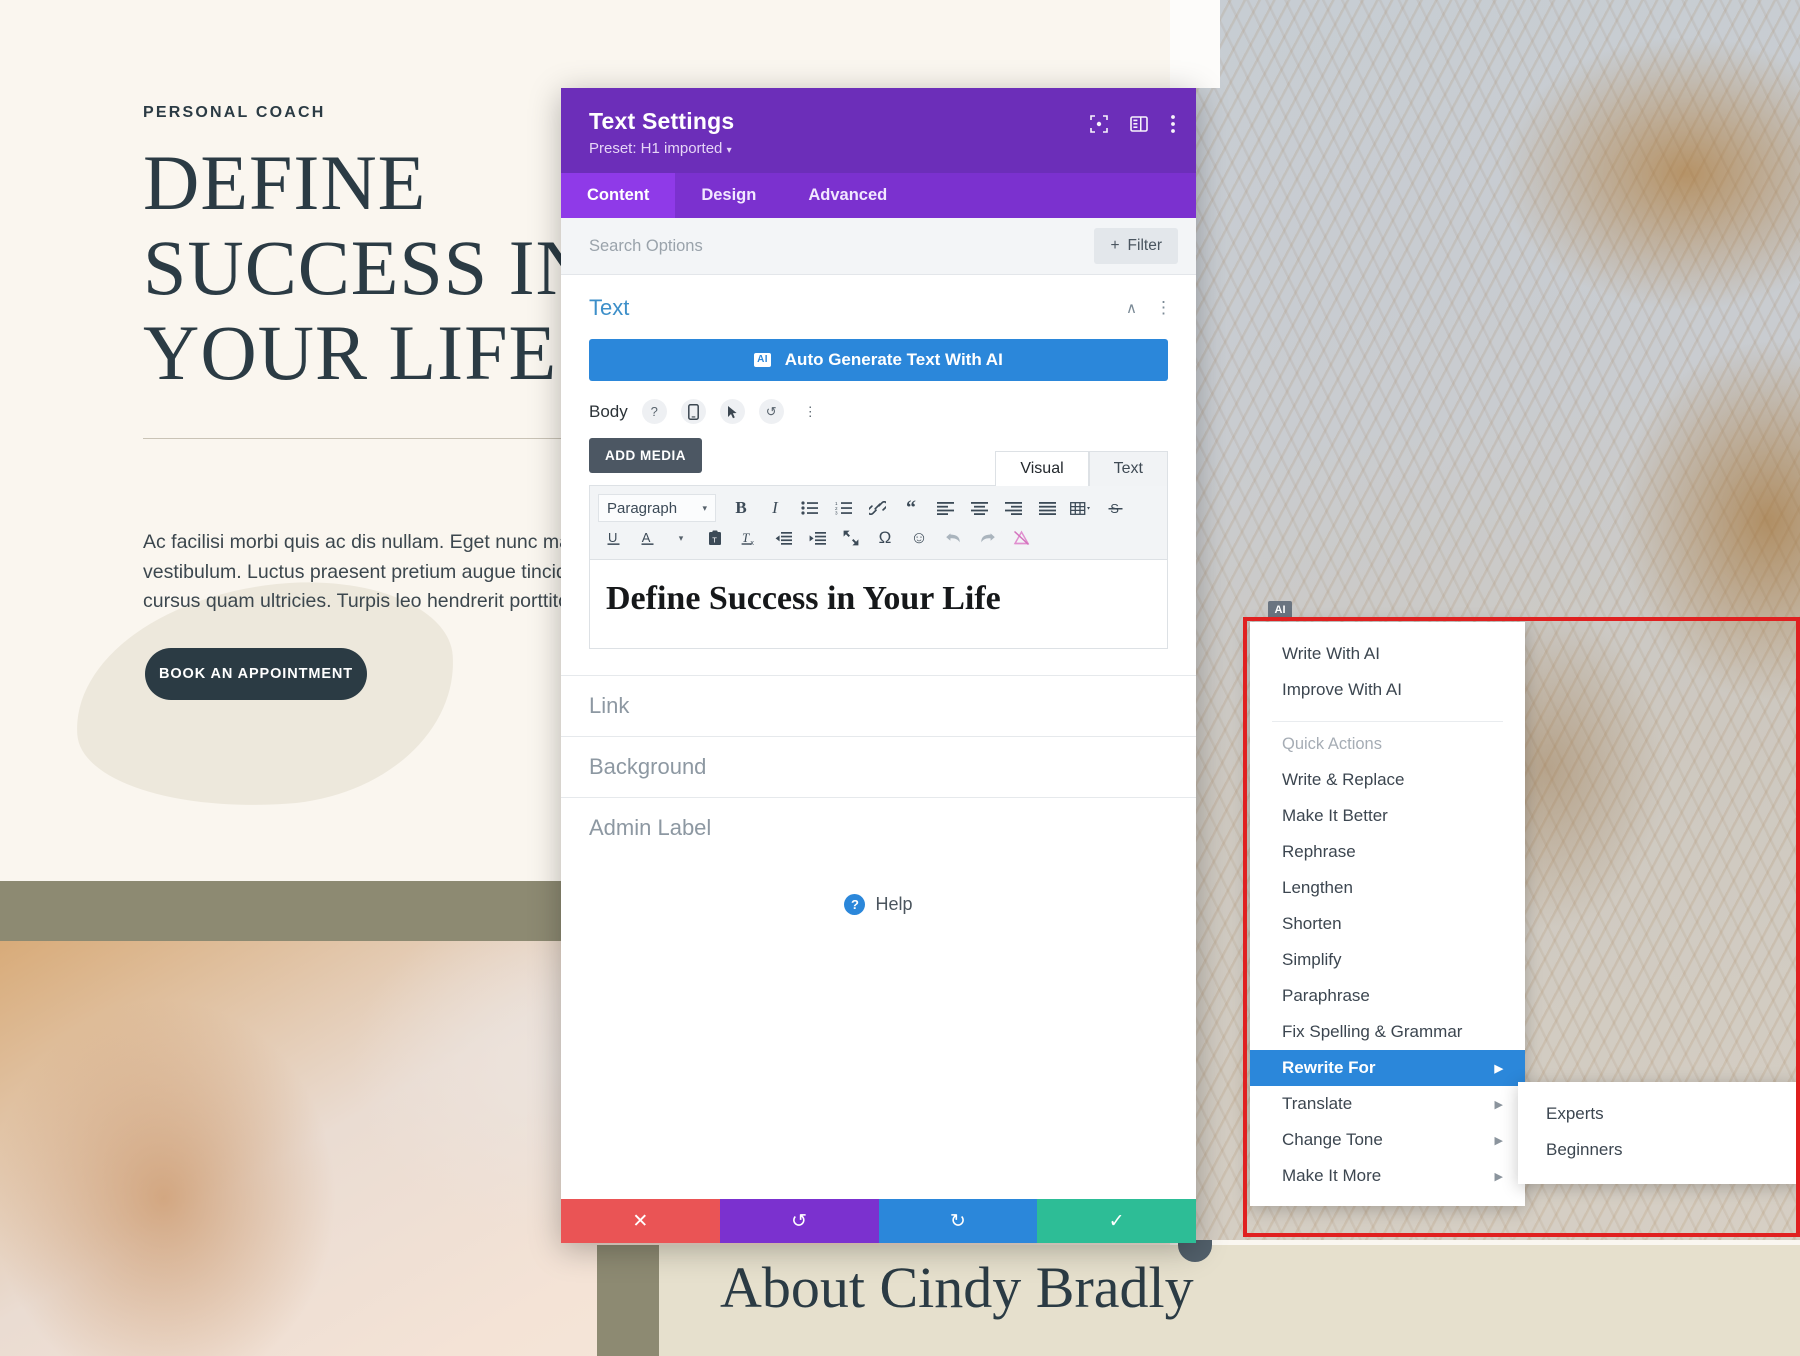 The height and width of the screenshot is (1356, 1800). What do you see at coordinates (1387, 924) in the screenshot?
I see `menu-item-shorten: Shorten` at bounding box center [1387, 924].